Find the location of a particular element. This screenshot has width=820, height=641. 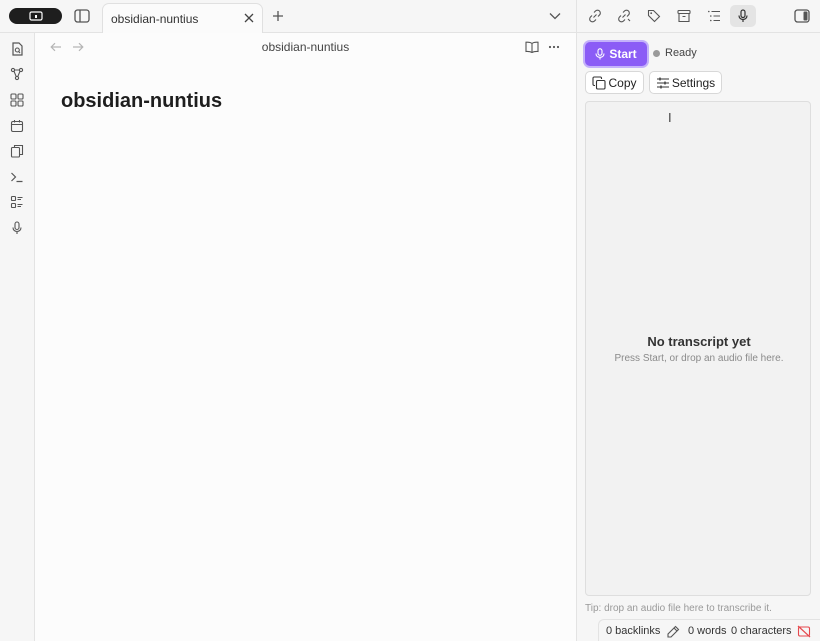

empty-state-subtitle: Press Start, or drop an audio file here. is located at coordinates (699, 358).